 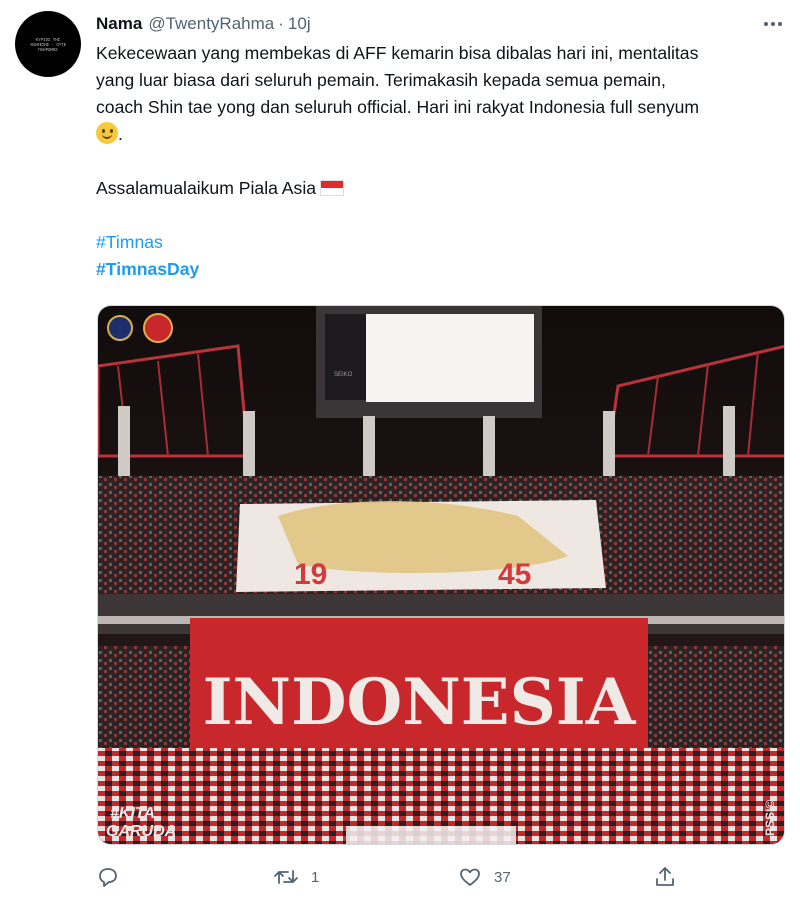 What do you see at coordinates (119, 24) in the screenshot?
I see `author-name: Nama` at bounding box center [119, 24].